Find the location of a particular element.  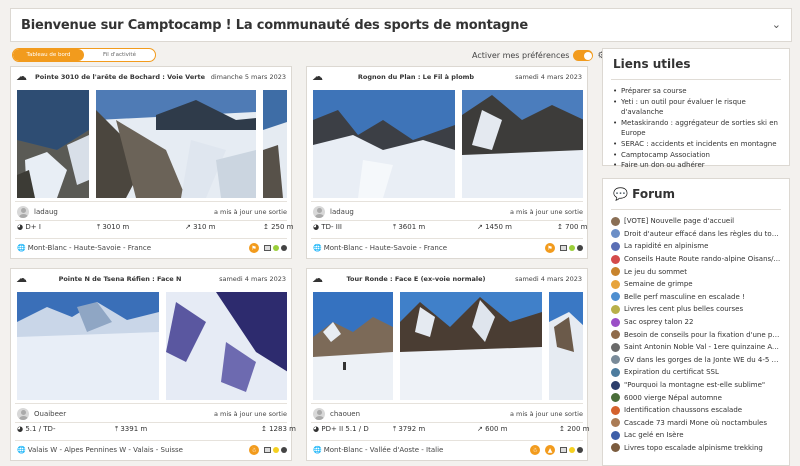

forum-topic-title: La rapidité en alpinisme is located at coordinates (666, 246).